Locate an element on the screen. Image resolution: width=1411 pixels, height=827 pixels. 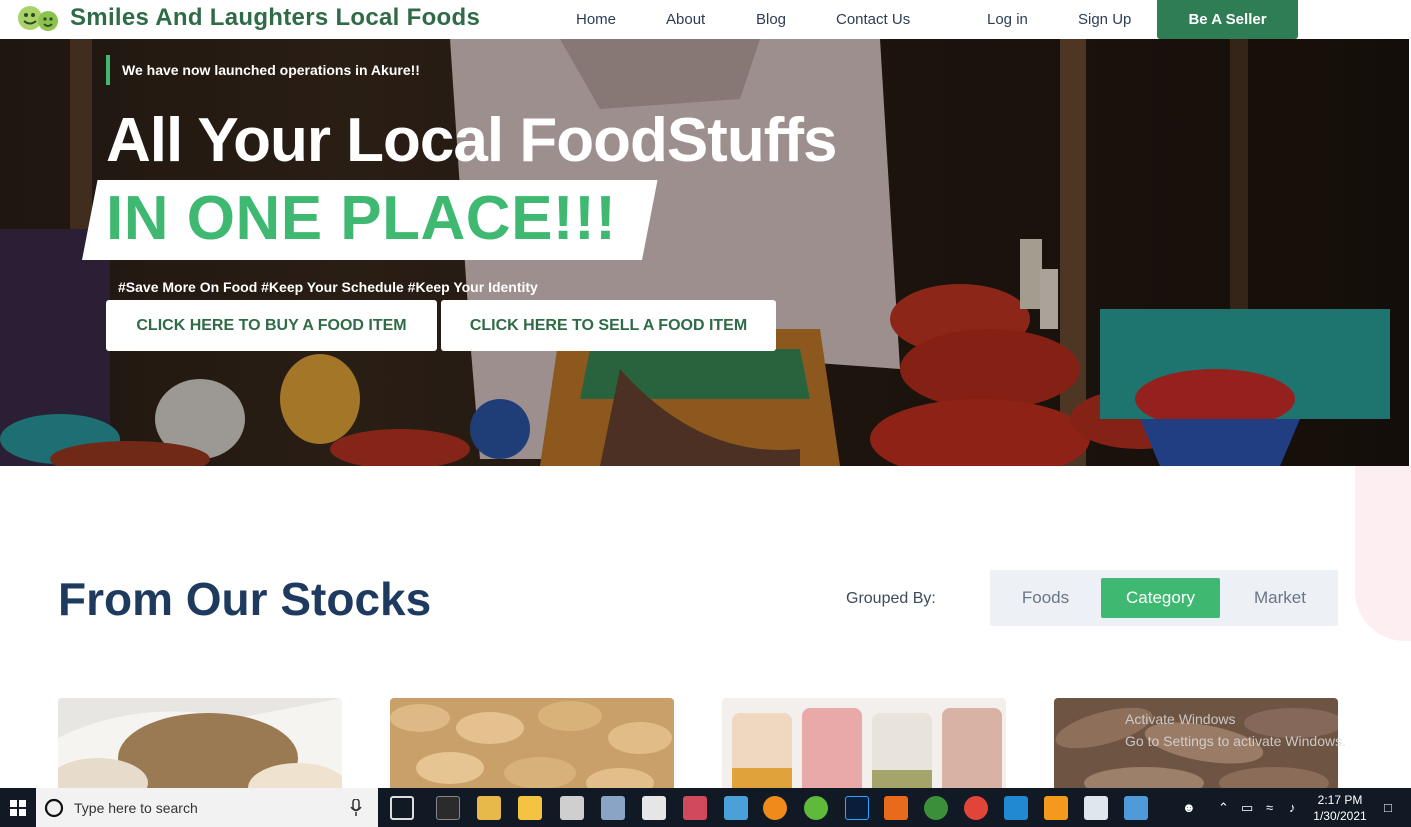
greenshot-icon is located at coordinates (816, 808).